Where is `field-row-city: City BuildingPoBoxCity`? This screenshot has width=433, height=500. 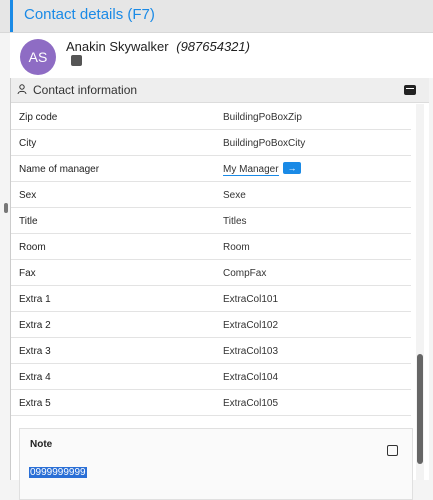 field-row-city: City BuildingPoBoxCity is located at coordinates (211, 143).